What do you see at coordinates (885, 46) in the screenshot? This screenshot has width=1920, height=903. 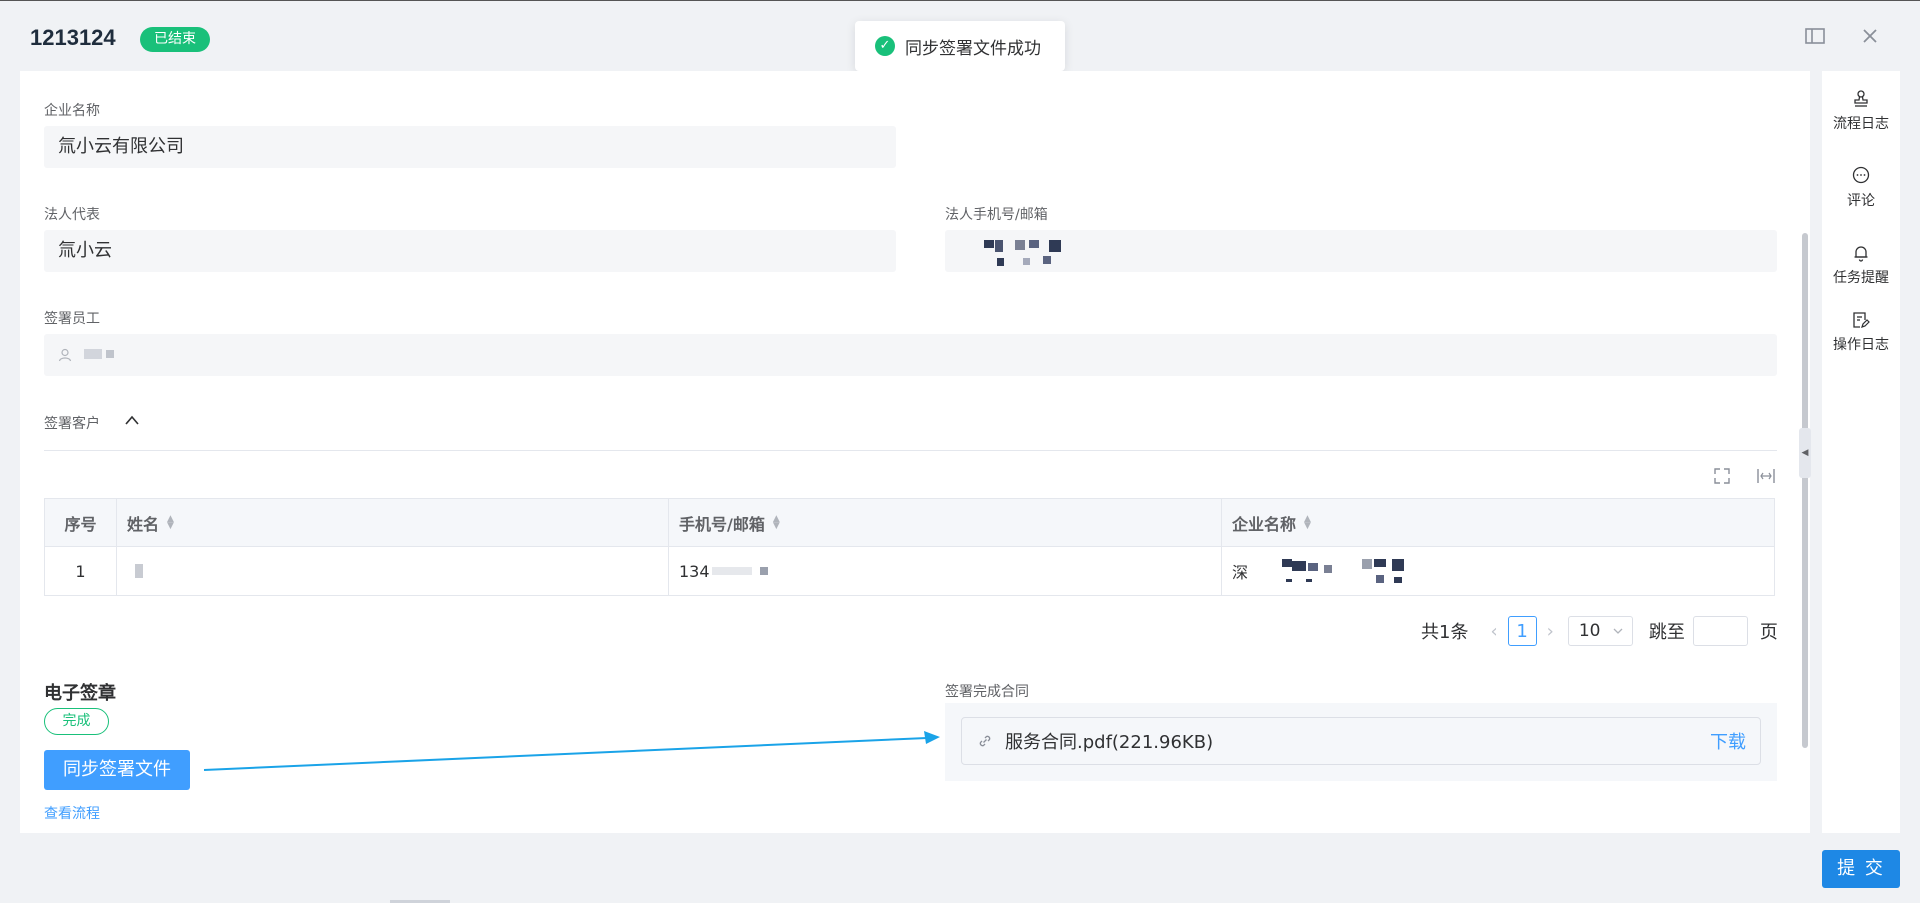 I see `check-circle-icon: ✓` at bounding box center [885, 46].